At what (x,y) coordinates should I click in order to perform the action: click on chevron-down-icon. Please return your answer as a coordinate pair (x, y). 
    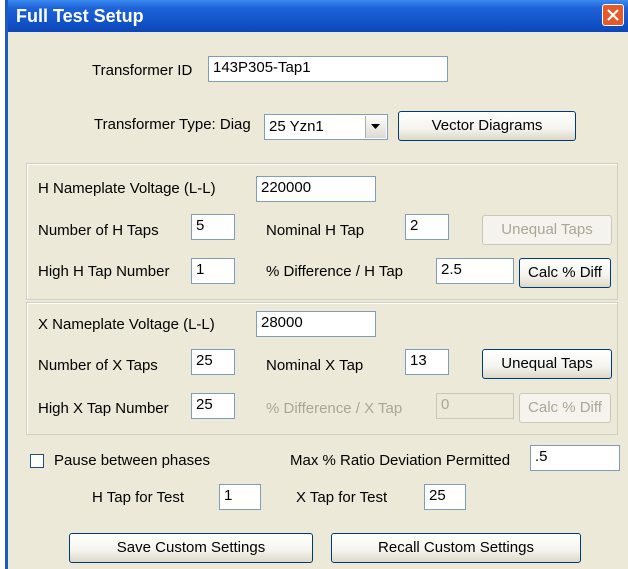
    Looking at the image, I should click on (375, 126).